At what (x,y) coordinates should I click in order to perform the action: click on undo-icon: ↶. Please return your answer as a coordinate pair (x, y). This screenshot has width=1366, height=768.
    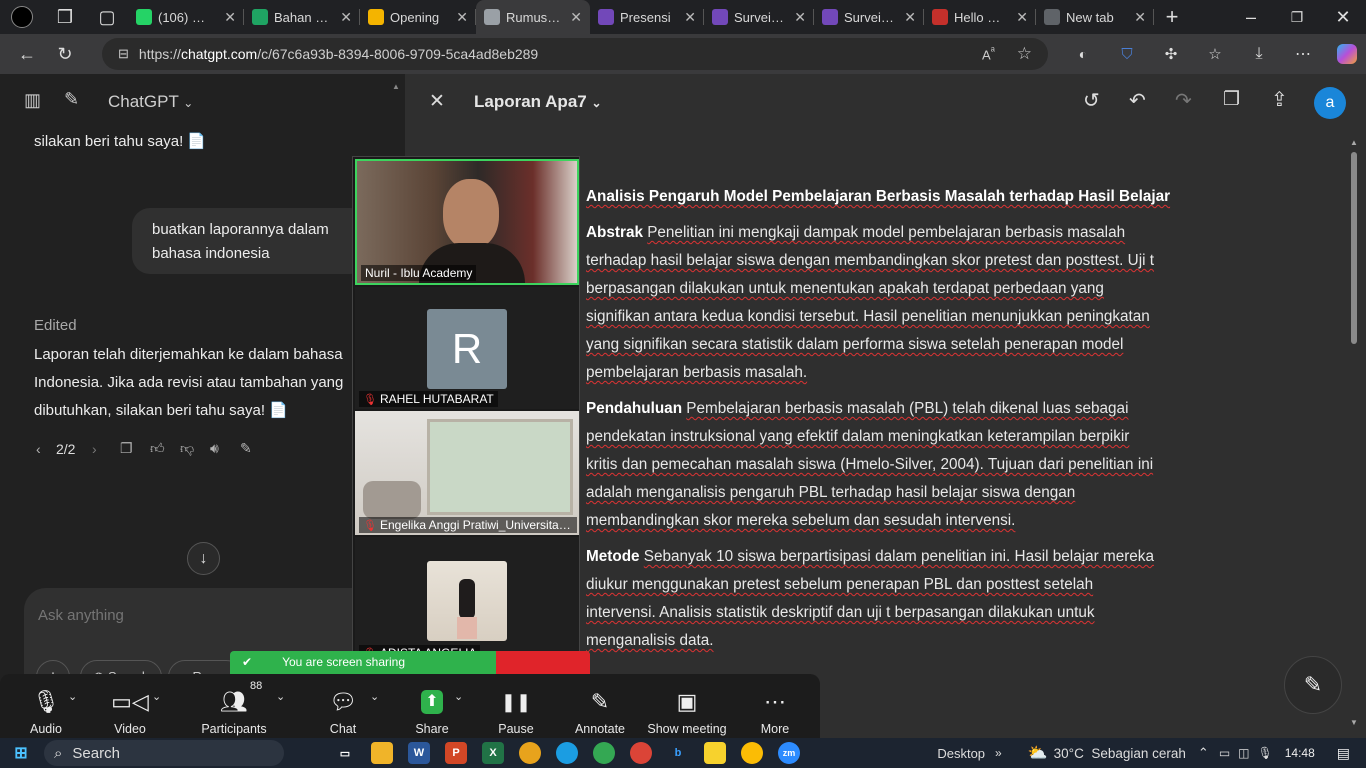
    Looking at the image, I should click on (1137, 100).